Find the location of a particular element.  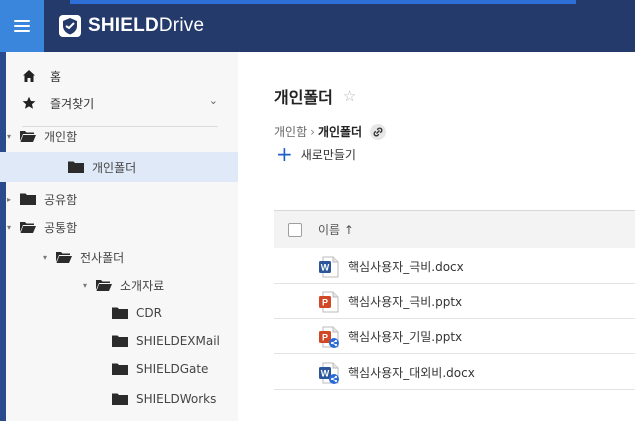

home-icon is located at coordinates (29, 76).